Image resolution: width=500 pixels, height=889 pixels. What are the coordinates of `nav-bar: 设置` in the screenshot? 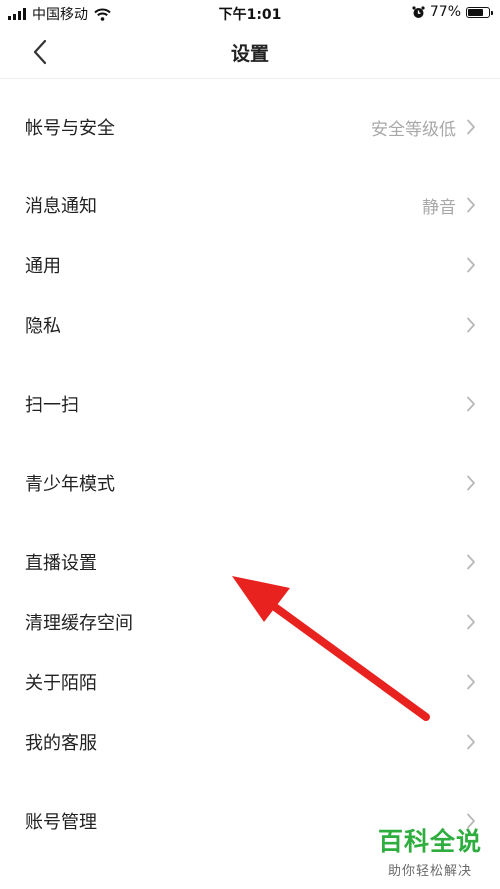 It's located at (250, 52).